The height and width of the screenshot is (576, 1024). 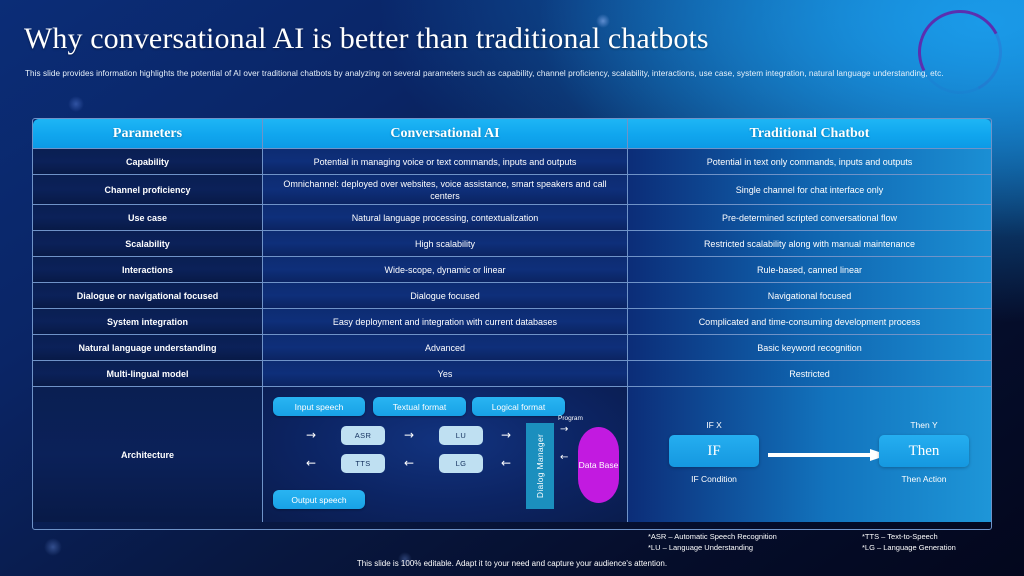 What do you see at coordinates (564, 457) in the screenshot?
I see `arrow-left-database-to-dialog-manager: ←` at bounding box center [564, 457].